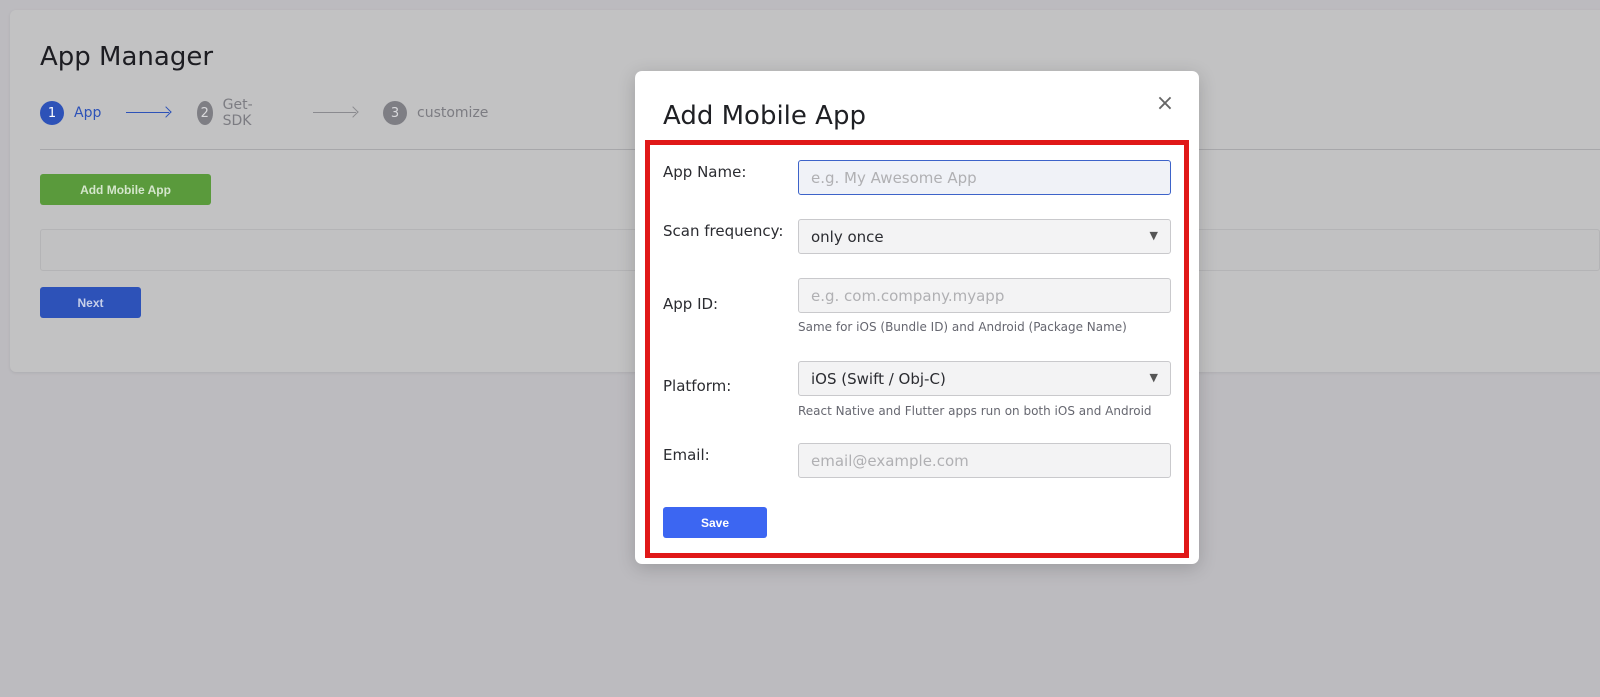  Describe the element at coordinates (205, 113) in the screenshot. I see `step-number: 2` at that location.